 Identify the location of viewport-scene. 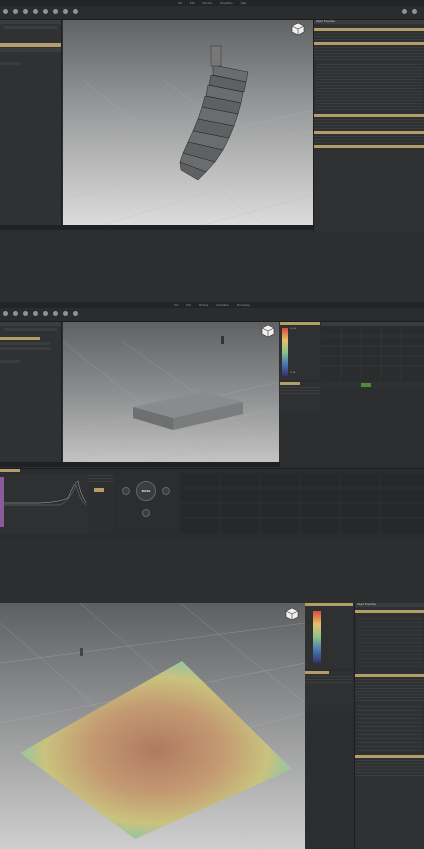
(171, 401).